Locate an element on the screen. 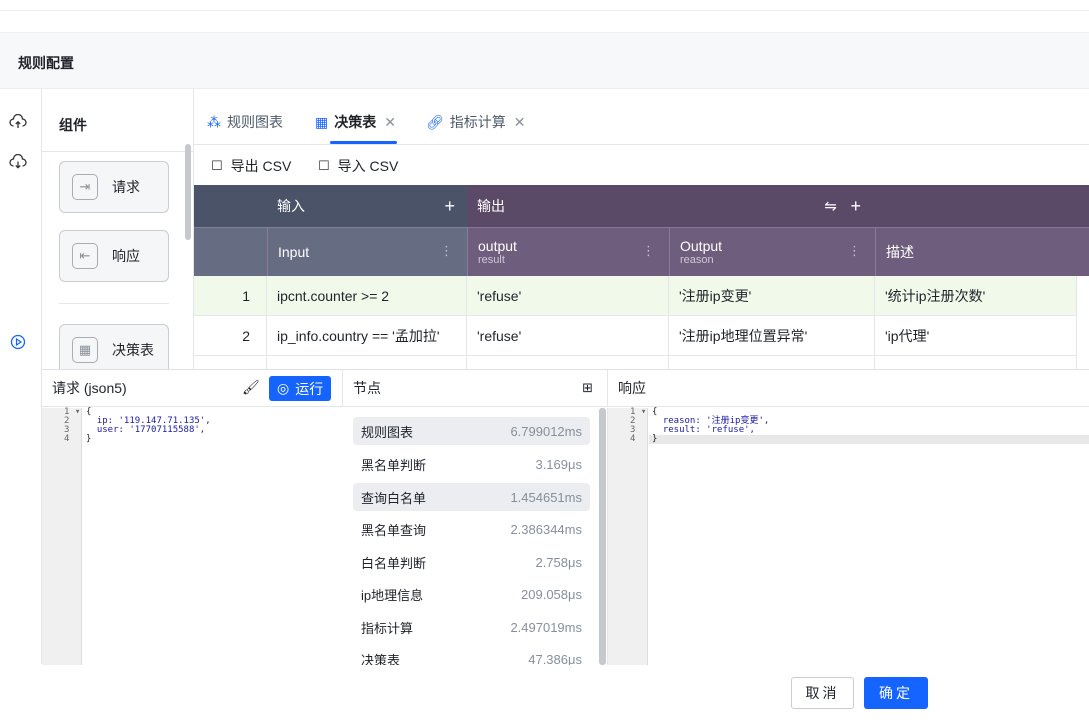  components-scrollbar is located at coordinates (188, 192).